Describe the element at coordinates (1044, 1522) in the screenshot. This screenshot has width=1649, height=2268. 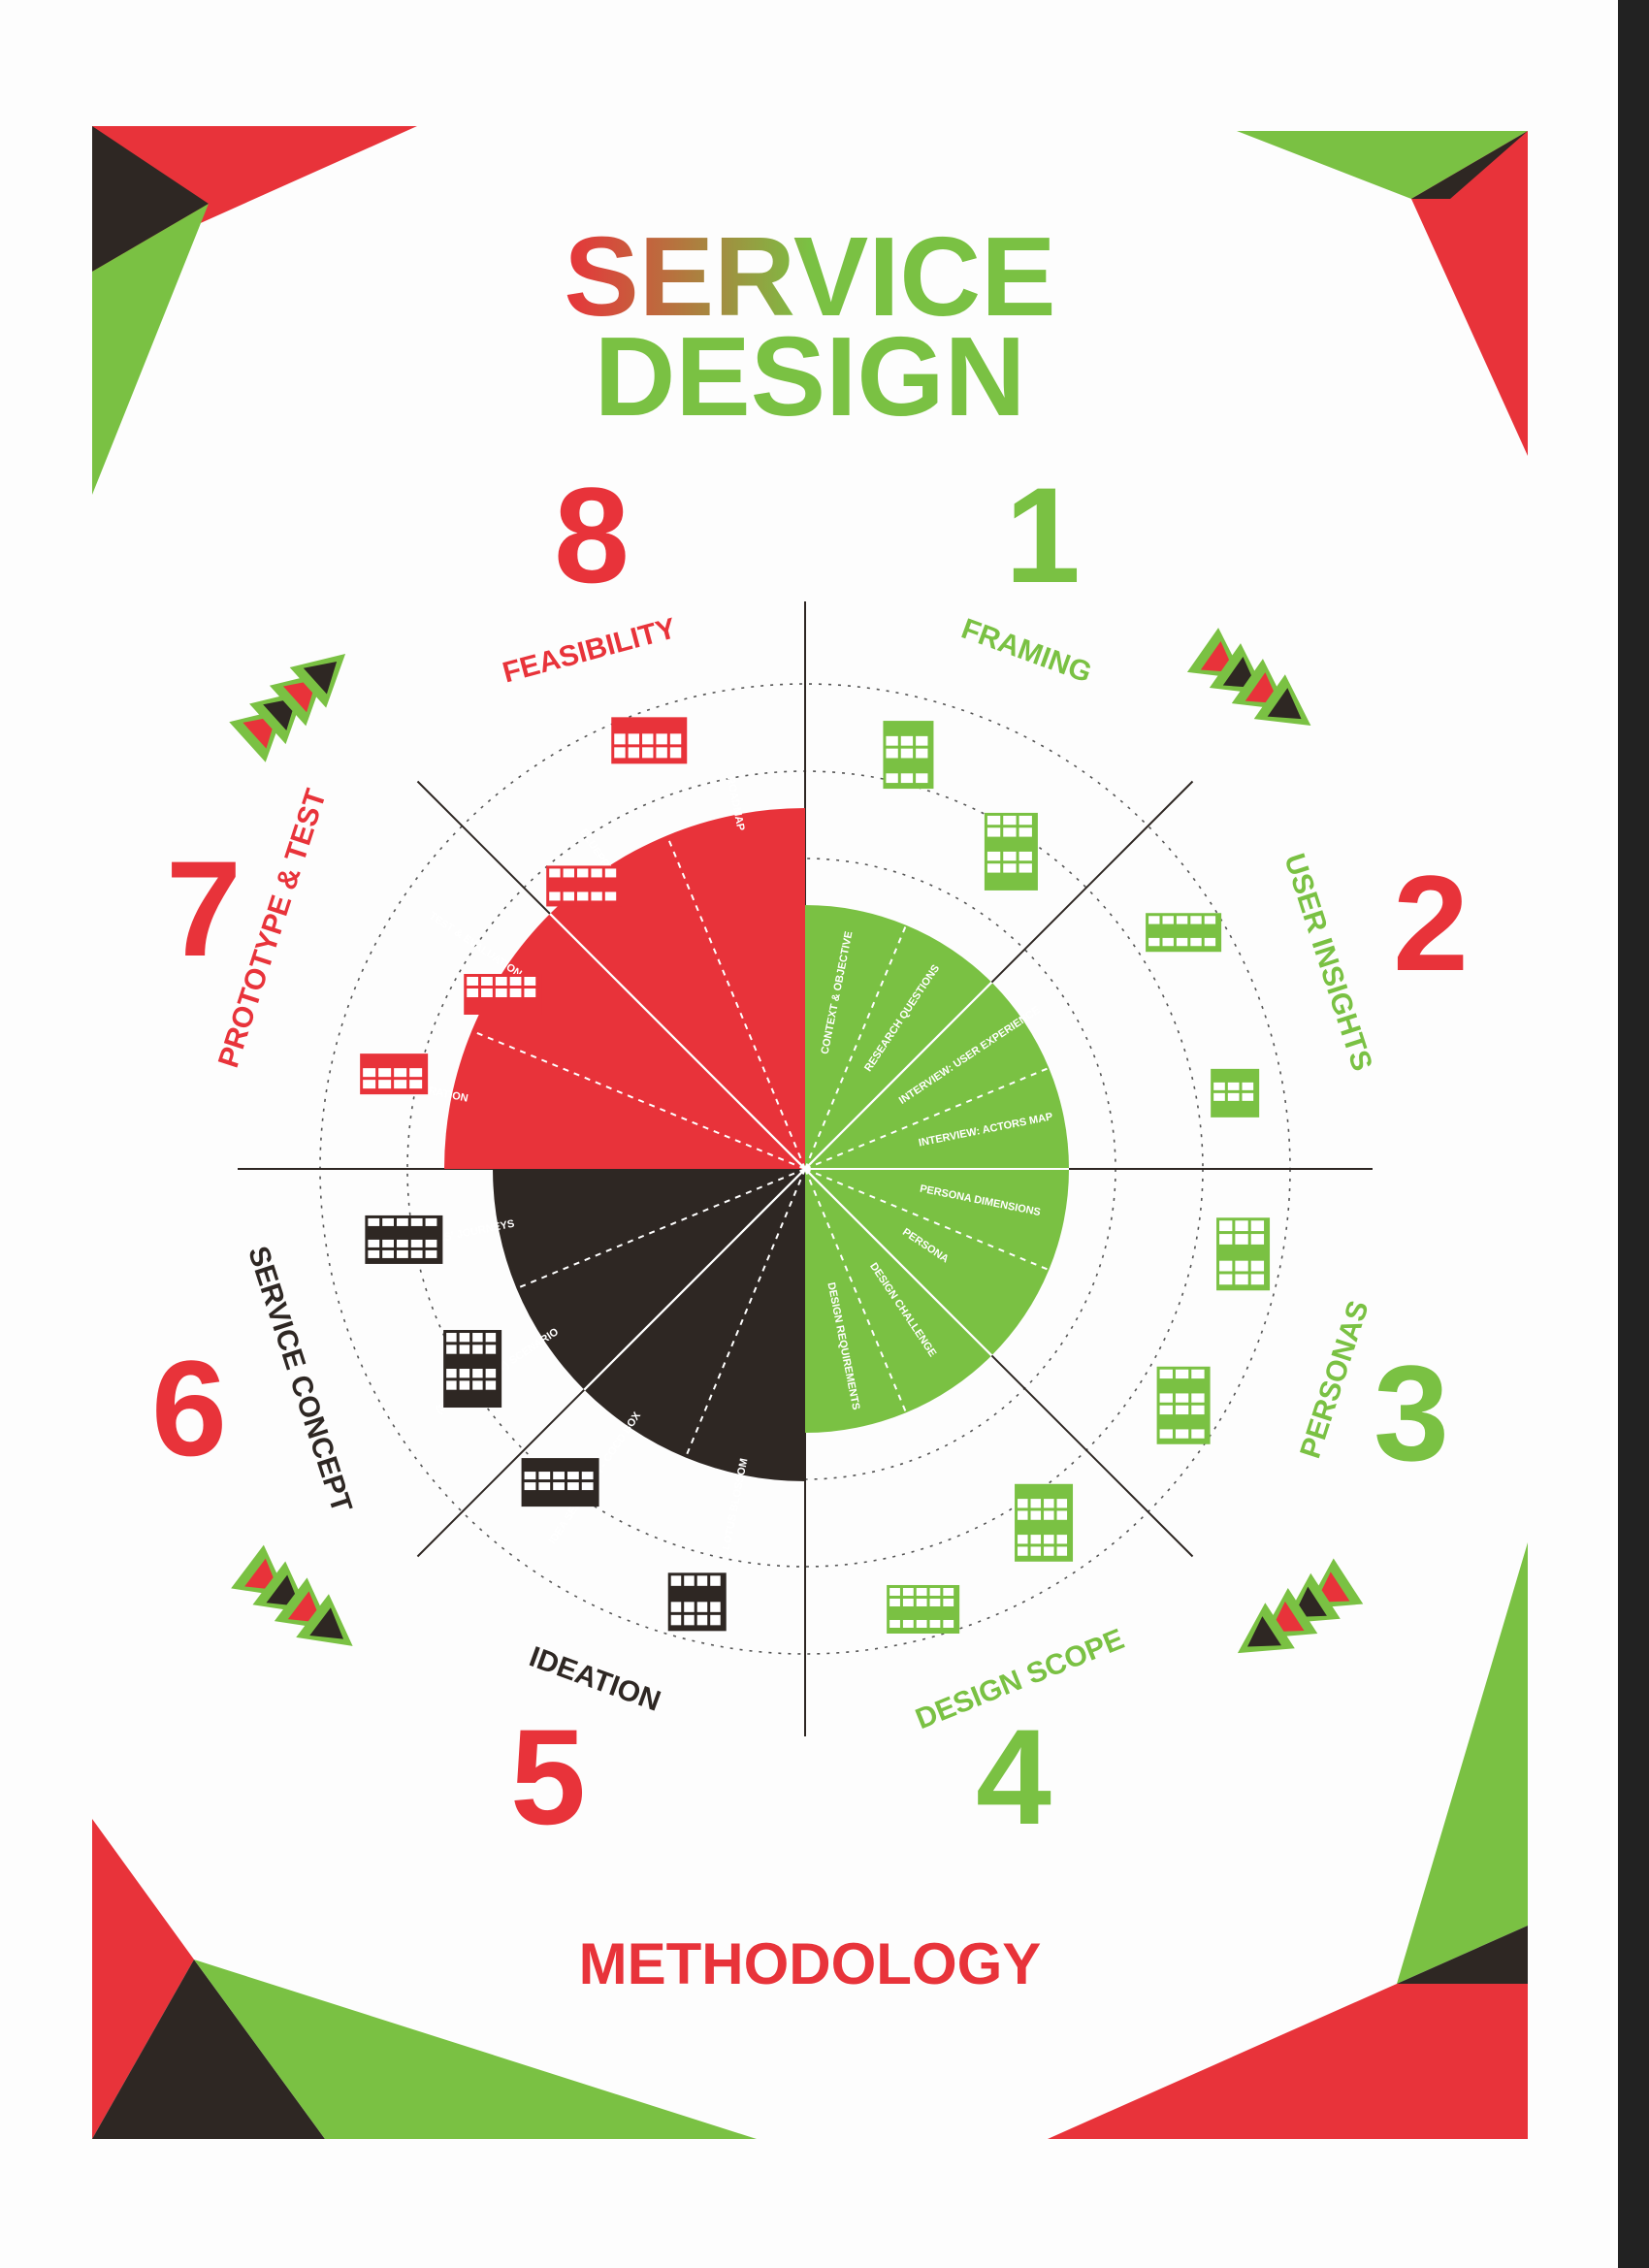
I see `scope-tree-icon` at that location.